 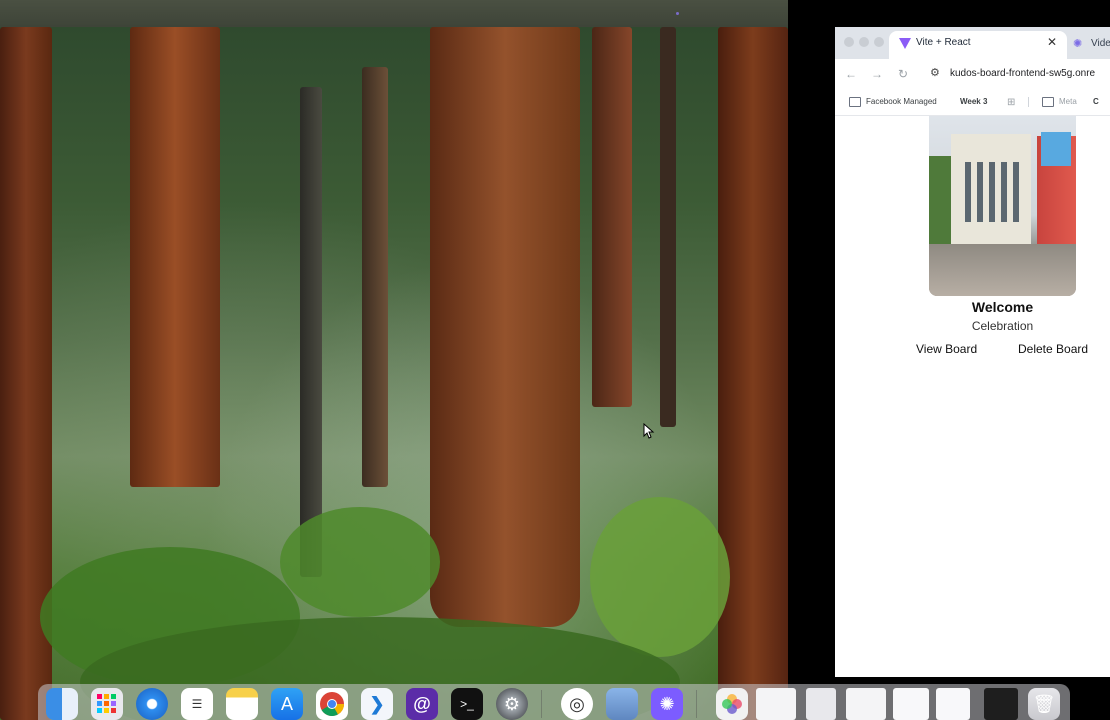 What do you see at coordinates (107, 704) in the screenshot?
I see `launchpad-icon` at bounding box center [107, 704].